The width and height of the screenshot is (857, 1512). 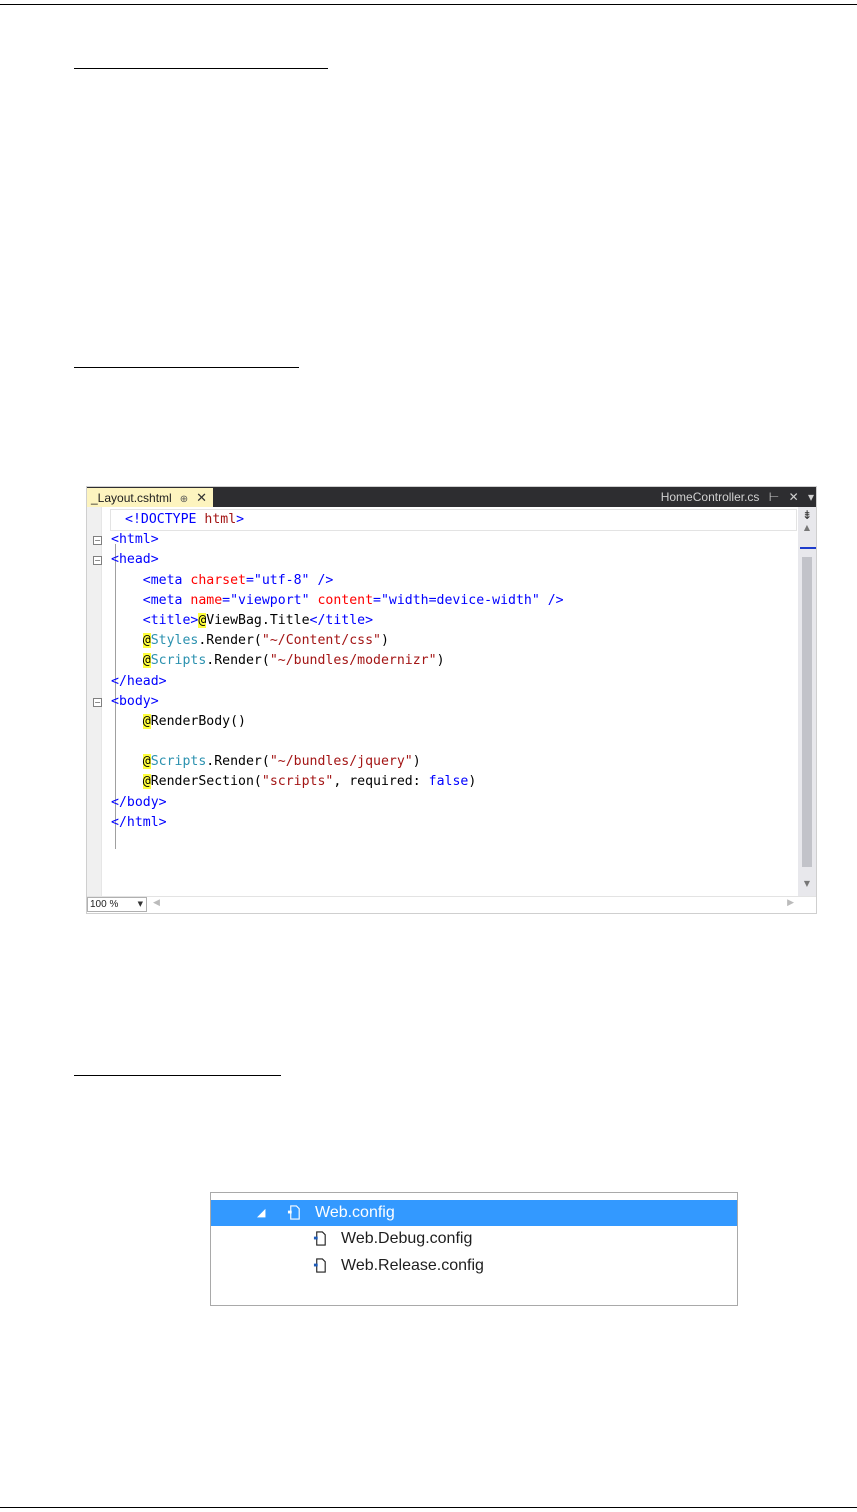 I want to click on code-token: "~/Content/css", so click(x=321, y=641).